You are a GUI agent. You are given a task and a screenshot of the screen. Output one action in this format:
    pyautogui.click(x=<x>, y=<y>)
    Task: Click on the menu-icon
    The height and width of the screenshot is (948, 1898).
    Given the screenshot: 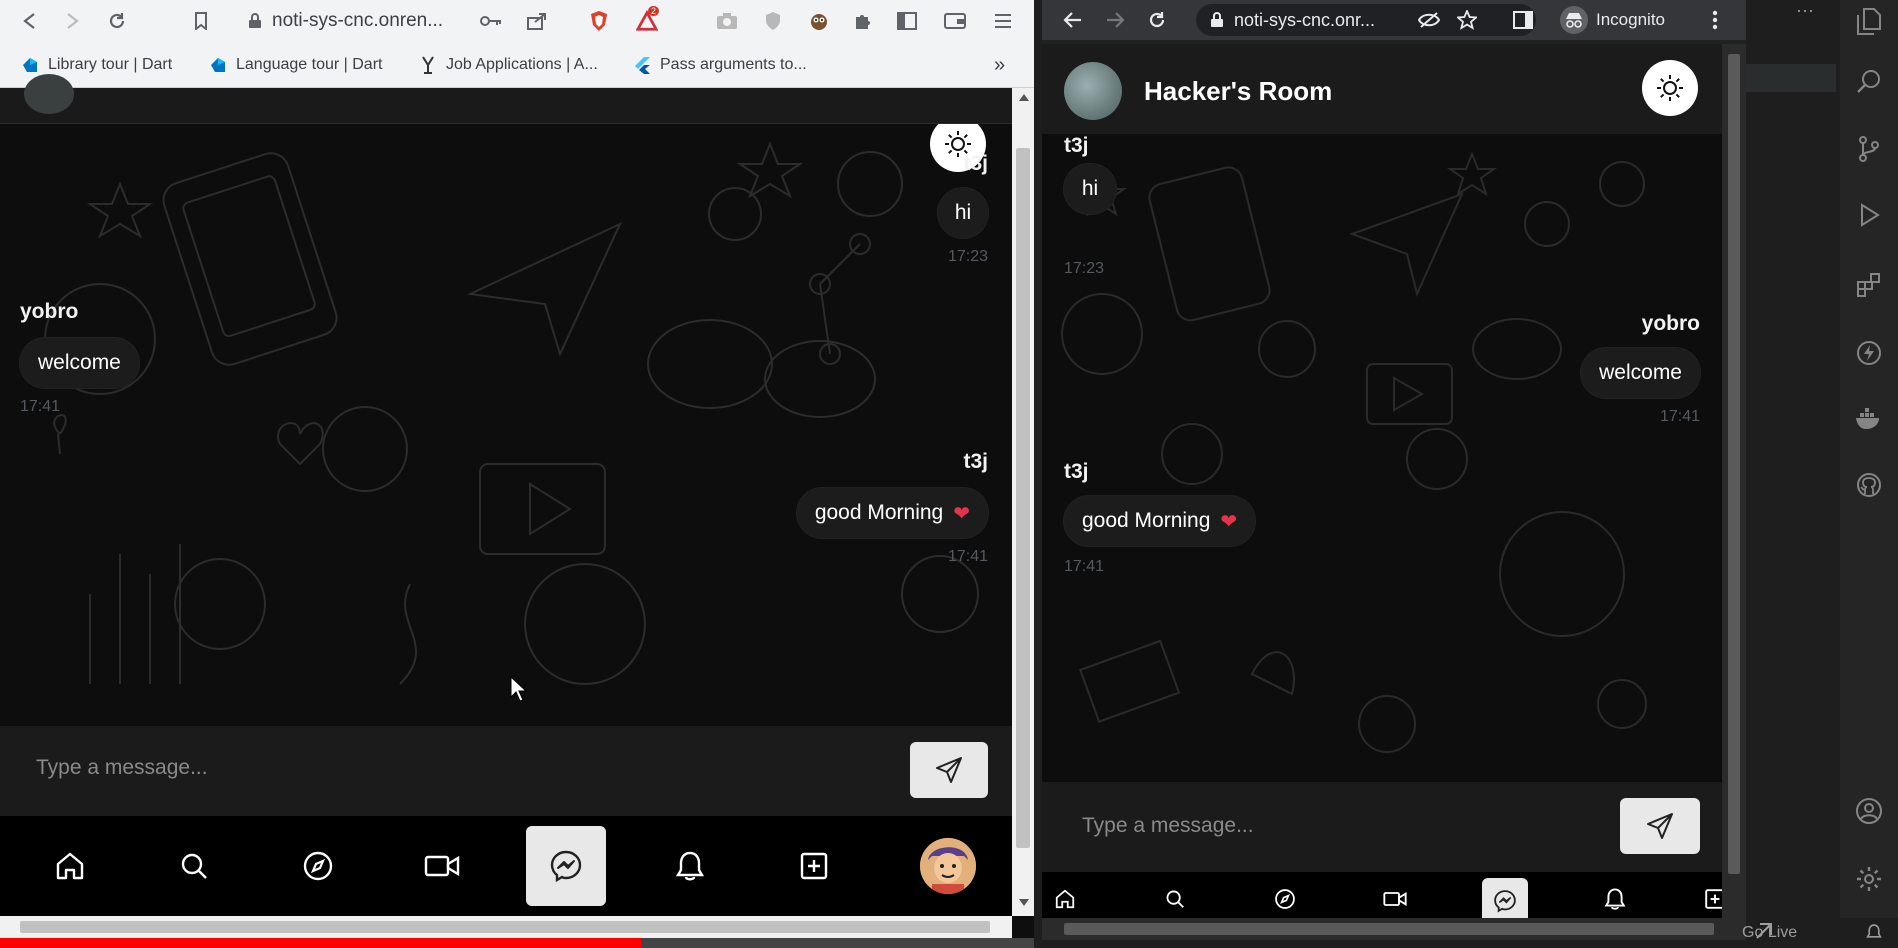 What is the action you would take?
    pyautogui.click(x=1003, y=21)
    